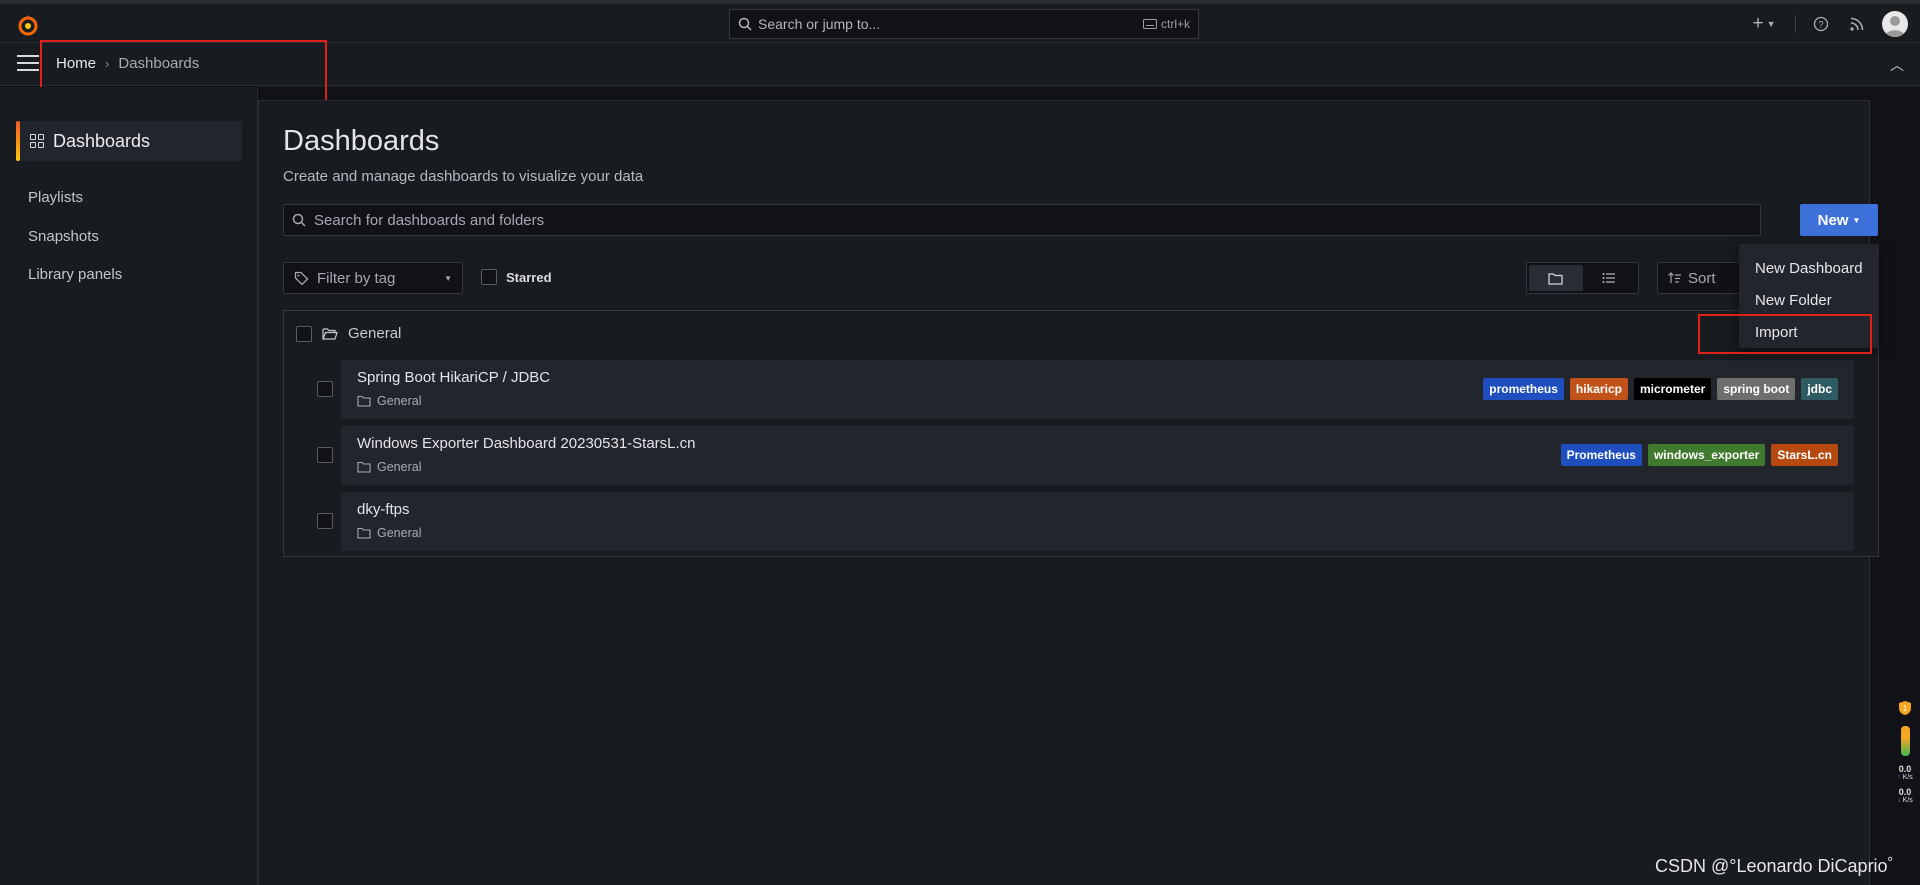  Describe the element at coordinates (1905, 777) in the screenshot. I see `upload-unit: ↑ K/s` at that location.